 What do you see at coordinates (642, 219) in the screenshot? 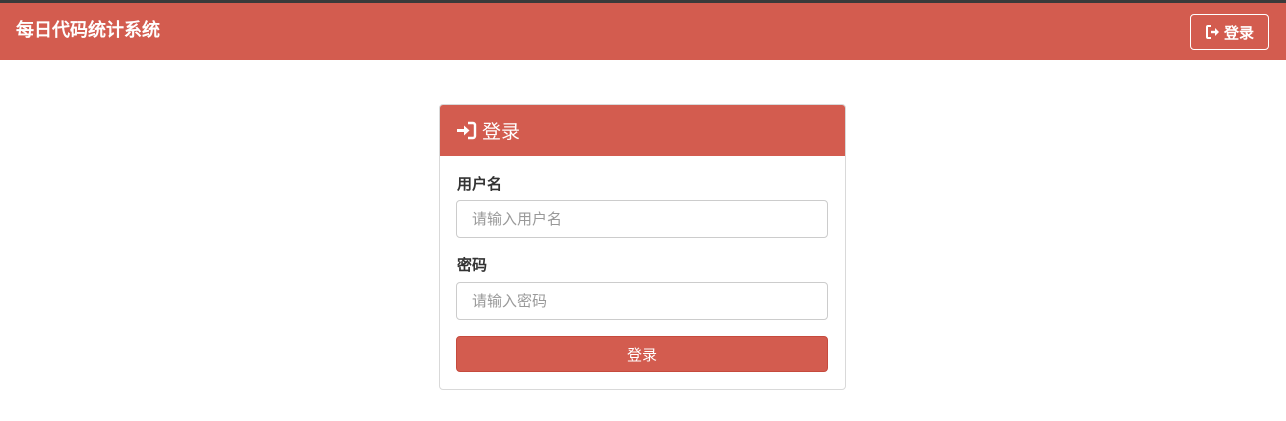
I see `username-input` at bounding box center [642, 219].